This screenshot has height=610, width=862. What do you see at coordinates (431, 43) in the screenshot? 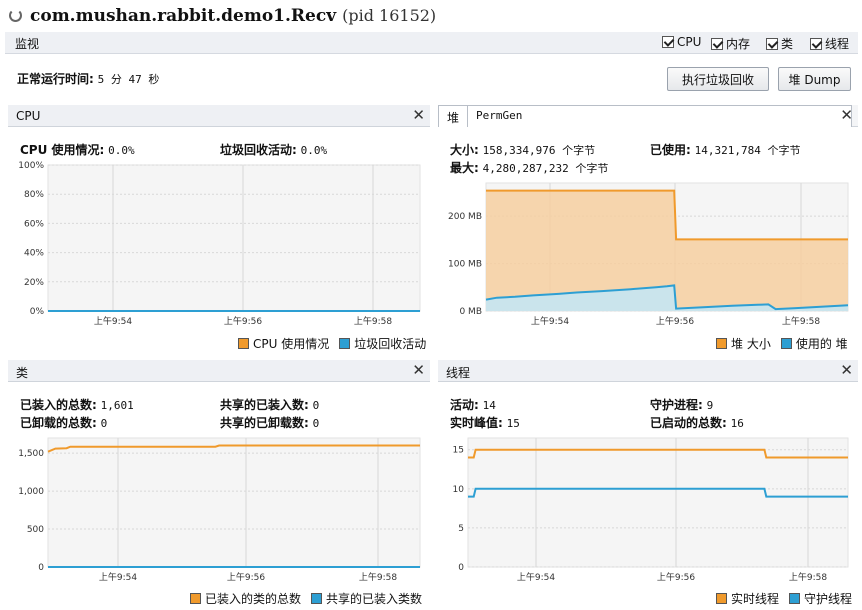
I see `monitor-bar: 监视 CPU 内存 类 线程` at bounding box center [431, 43].